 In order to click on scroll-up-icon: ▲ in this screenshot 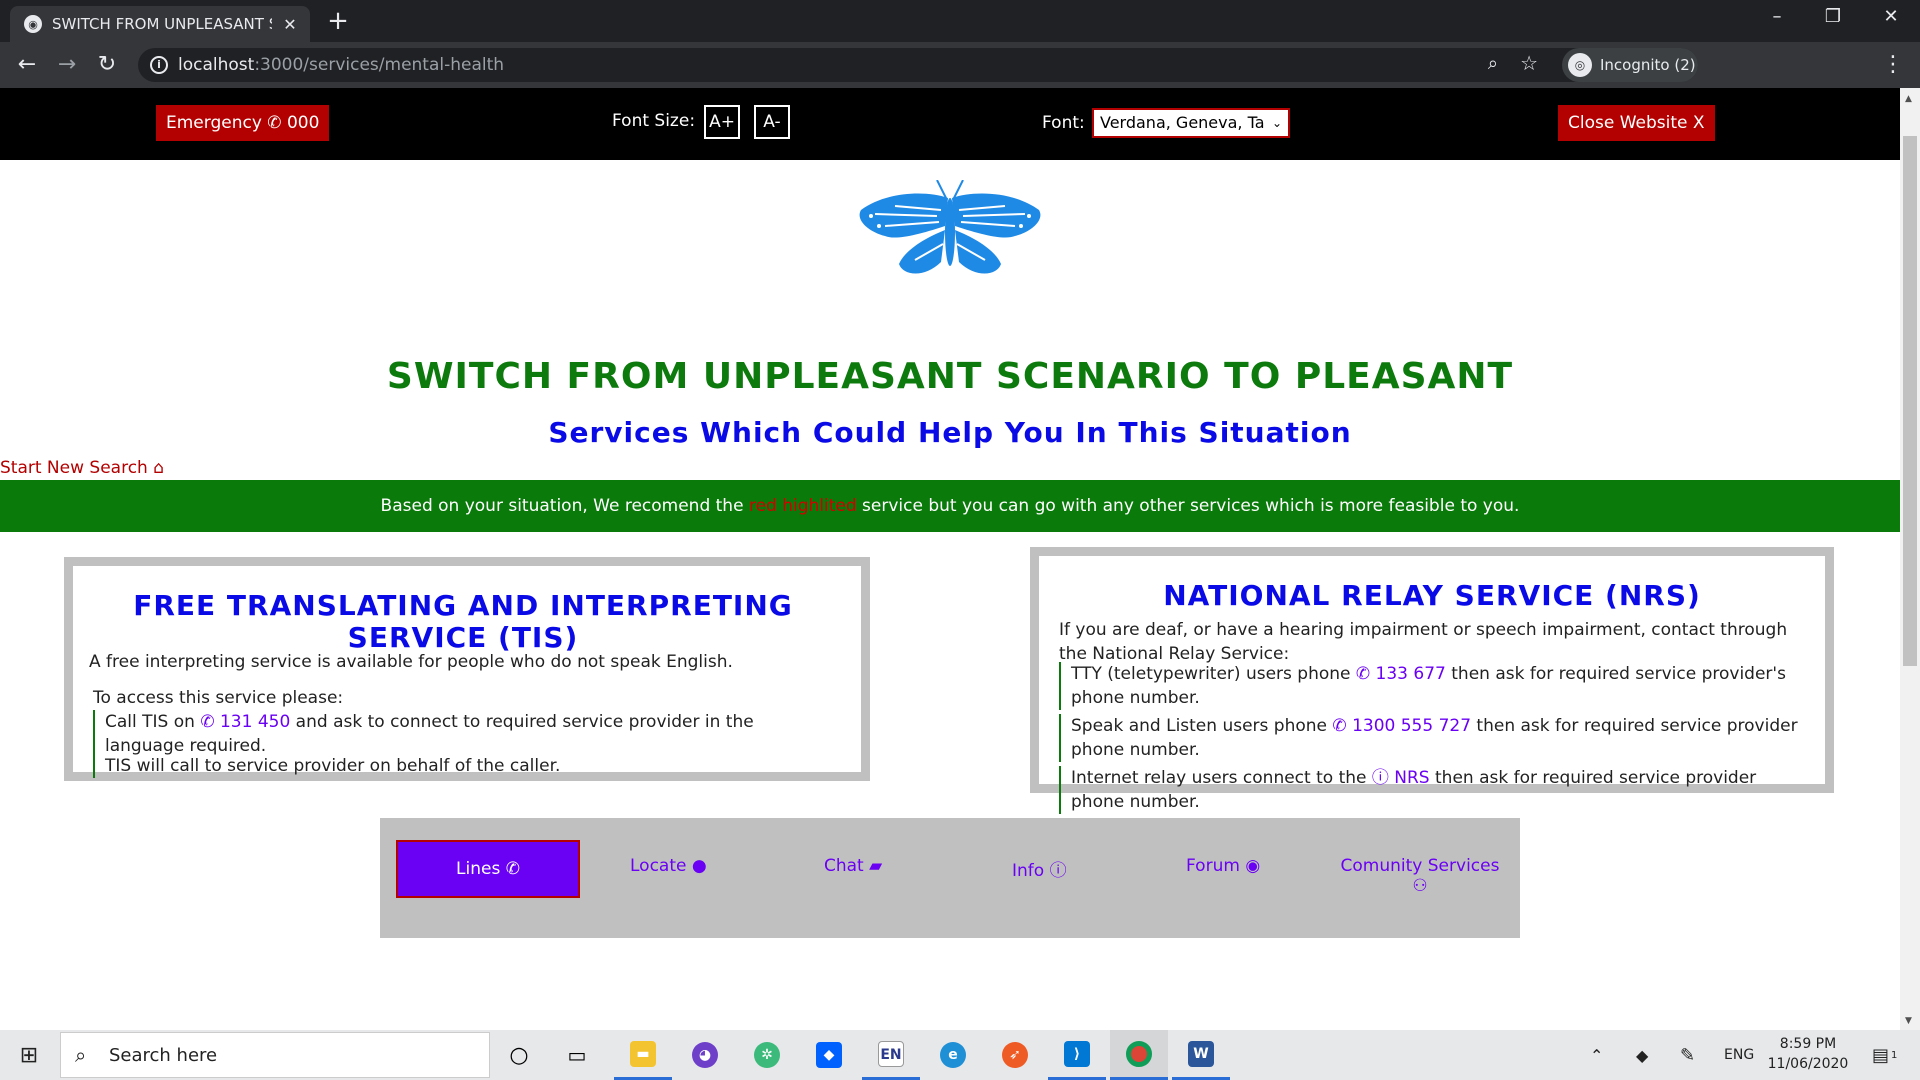, I will do `click(1908, 99)`.